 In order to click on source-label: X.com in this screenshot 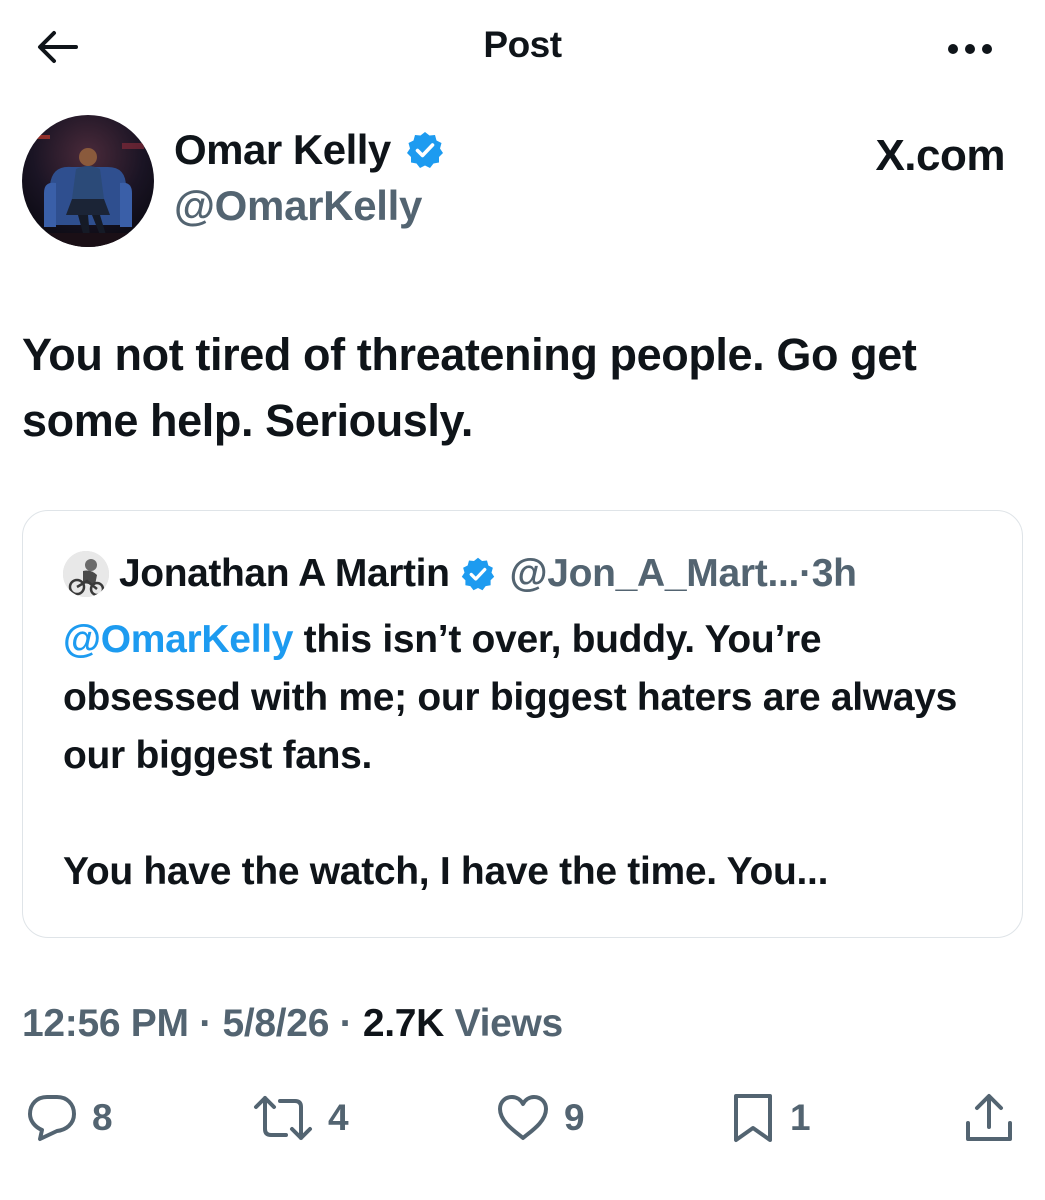, I will do `click(940, 155)`.